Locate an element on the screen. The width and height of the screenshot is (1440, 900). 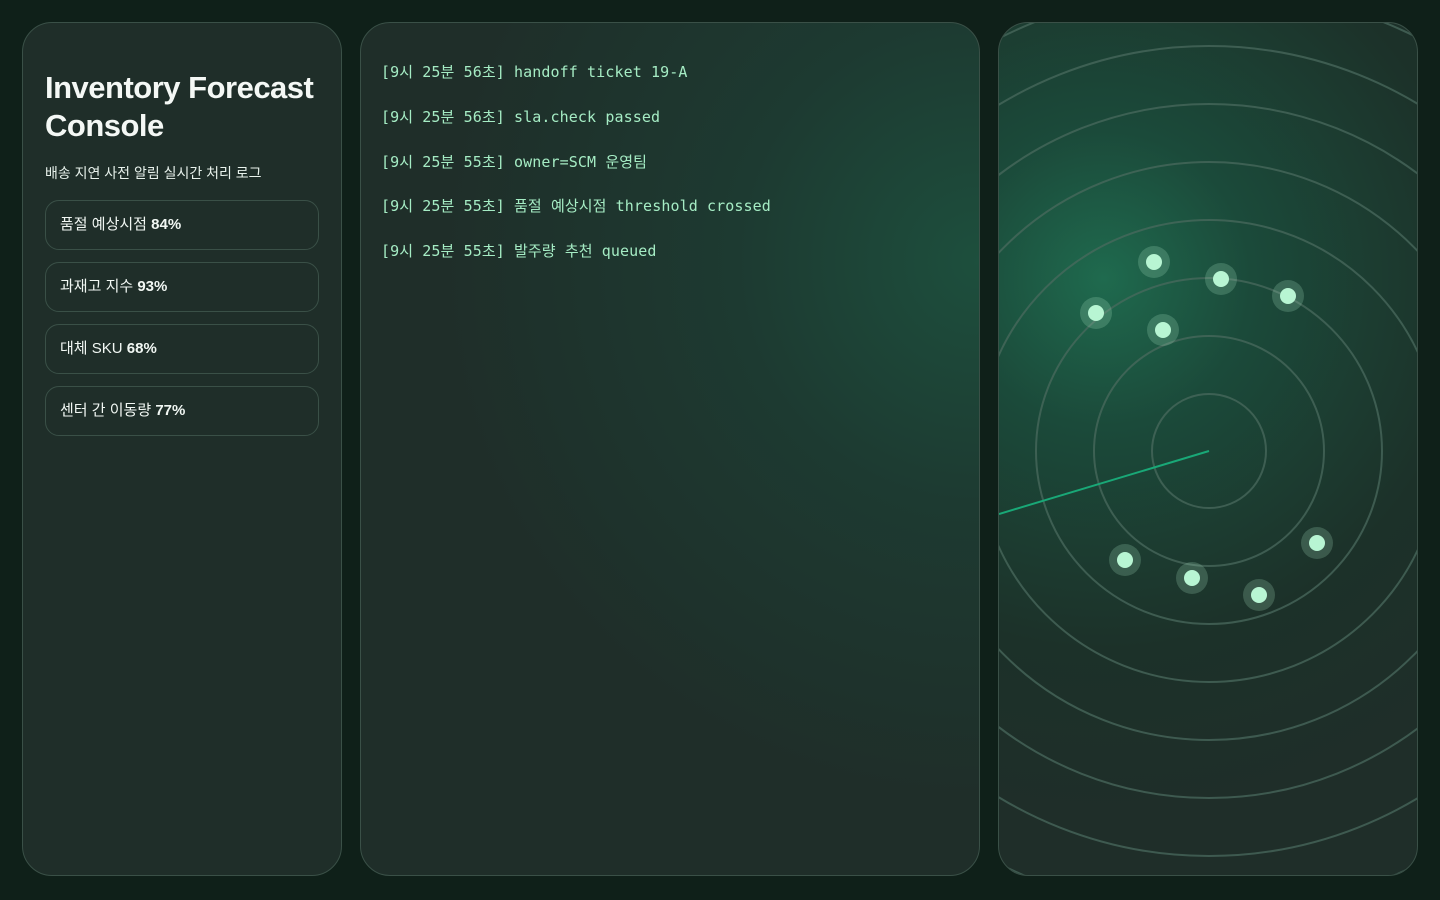
metric-card-transfer: 센터 간 이동량 77% is located at coordinates (182, 411).